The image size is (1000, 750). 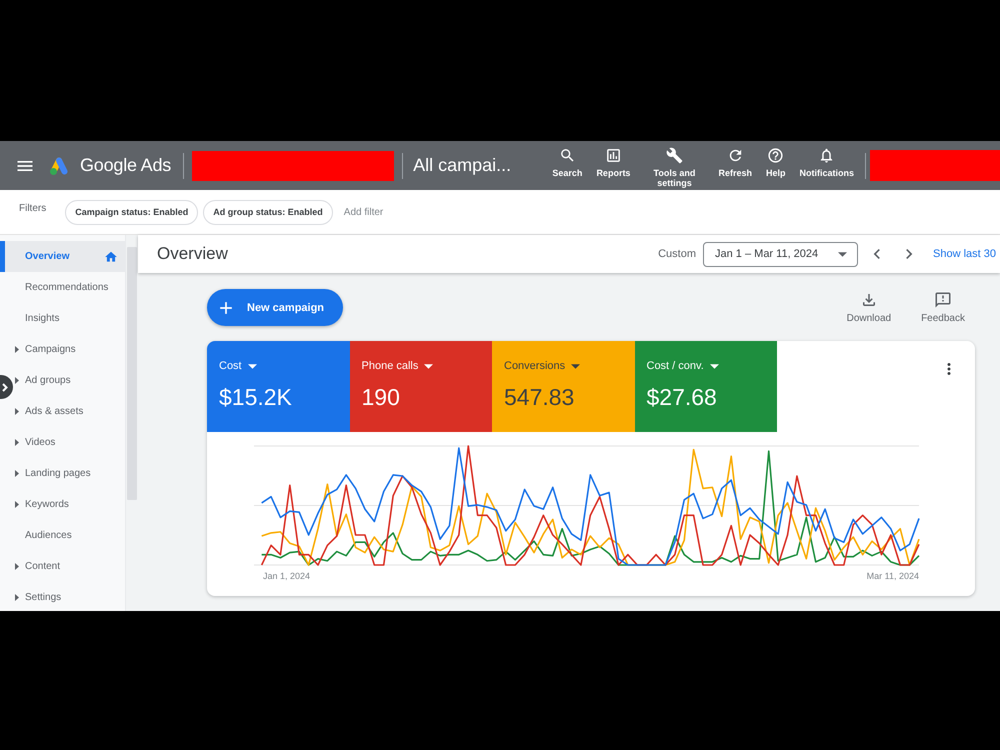 What do you see at coordinates (69, 380) in the screenshot?
I see `nav-item: Ad groups` at bounding box center [69, 380].